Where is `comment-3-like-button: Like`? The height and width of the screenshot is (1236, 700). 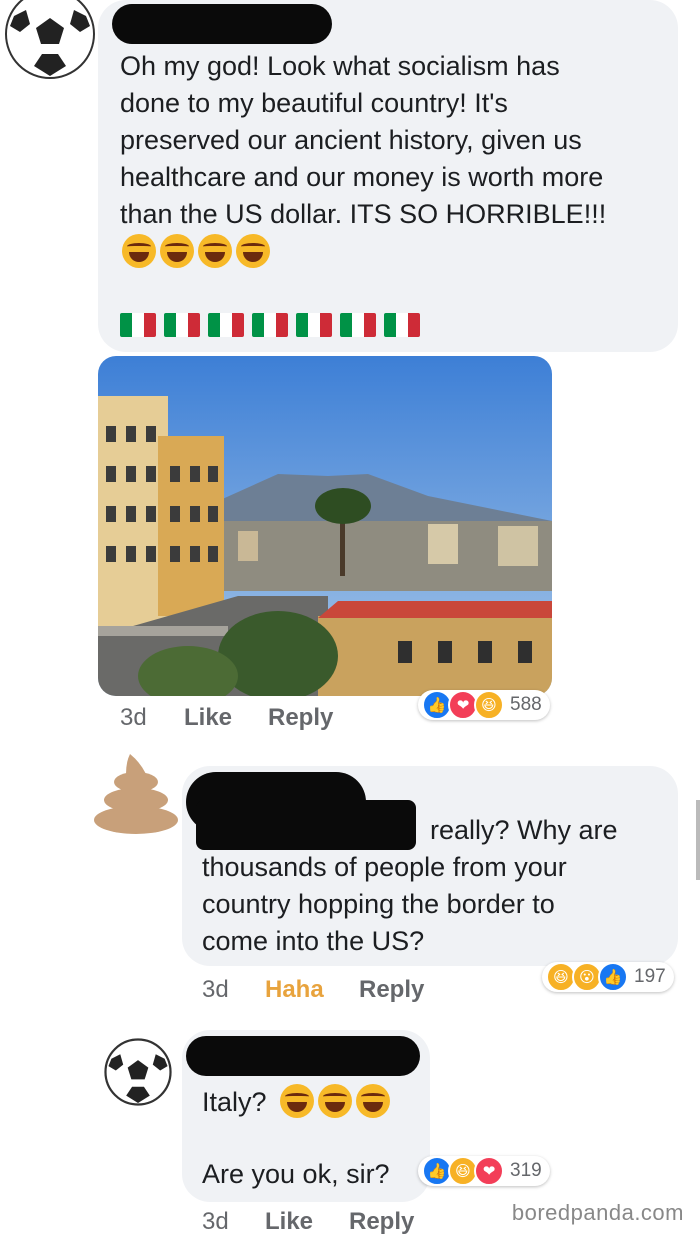 comment-3-like-button: Like is located at coordinates (289, 1222).